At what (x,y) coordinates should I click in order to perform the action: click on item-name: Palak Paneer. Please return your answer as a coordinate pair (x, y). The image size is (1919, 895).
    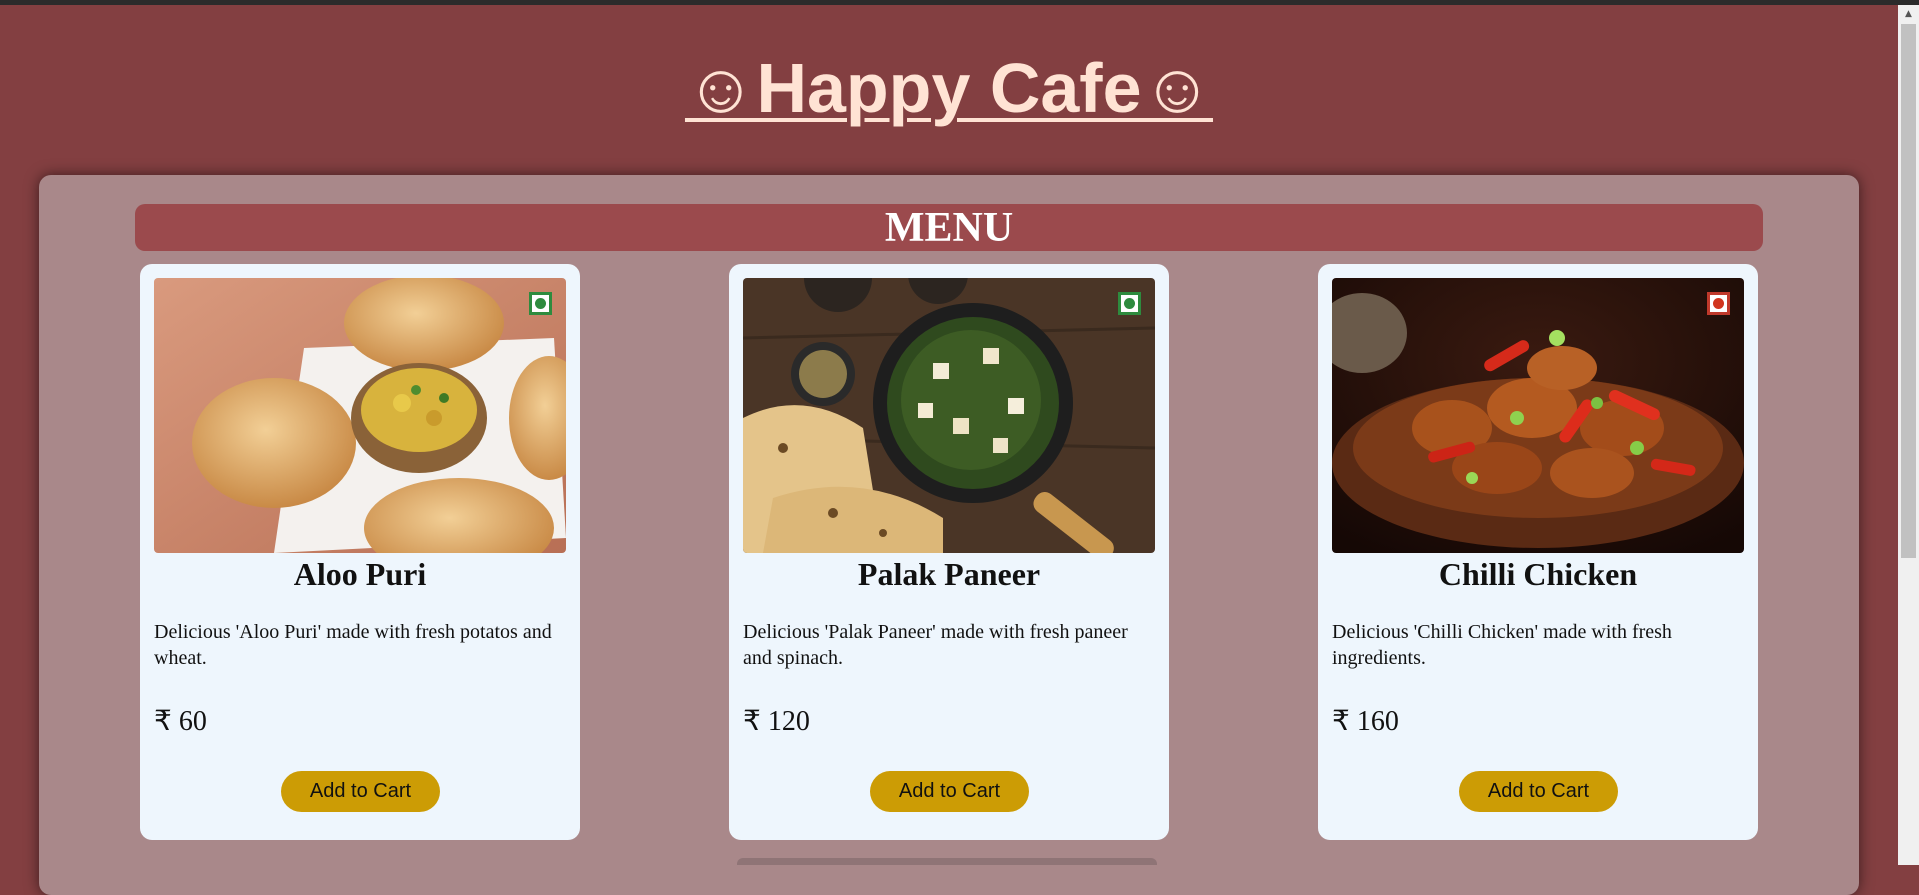
    Looking at the image, I should click on (949, 574).